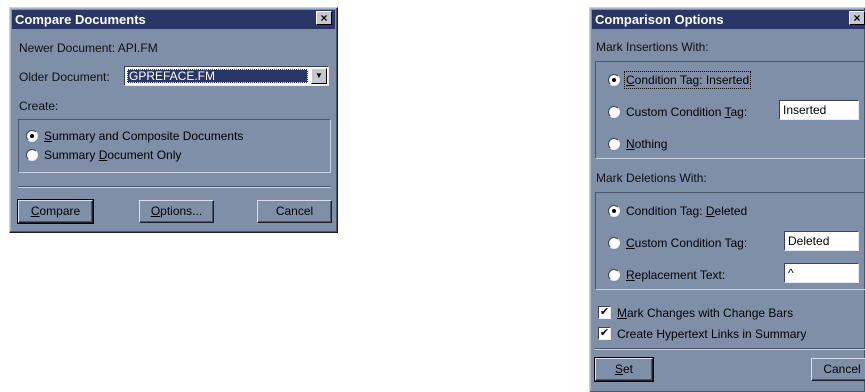  What do you see at coordinates (705, 313) in the screenshot?
I see `change-bars-label: Mark Changes with Change Bars` at bounding box center [705, 313].